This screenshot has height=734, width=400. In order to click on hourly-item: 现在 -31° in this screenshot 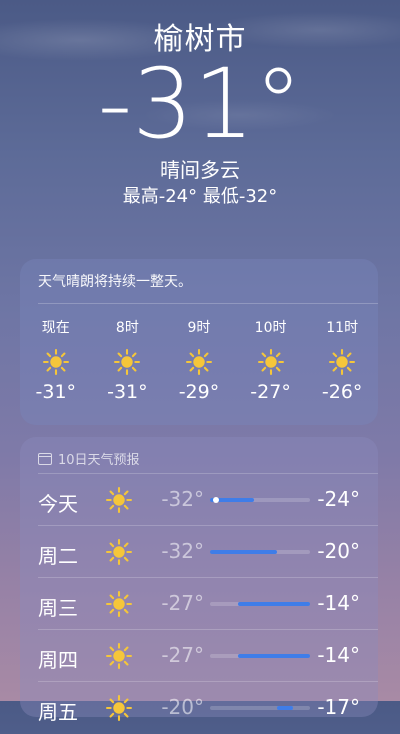, I will do `click(56, 360)`.